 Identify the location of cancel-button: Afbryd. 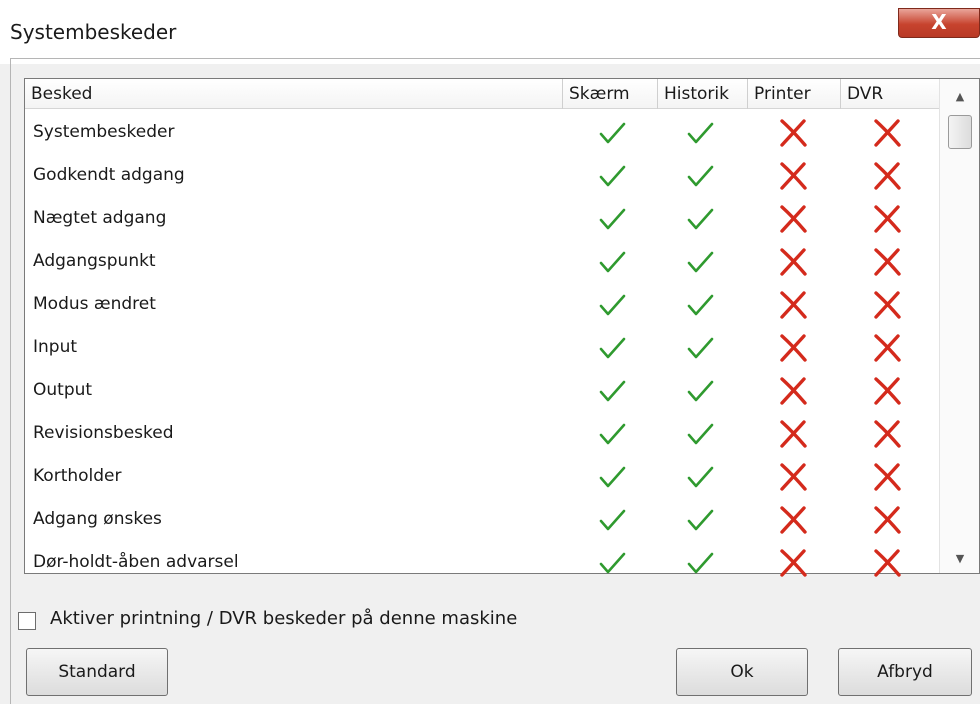
(905, 672).